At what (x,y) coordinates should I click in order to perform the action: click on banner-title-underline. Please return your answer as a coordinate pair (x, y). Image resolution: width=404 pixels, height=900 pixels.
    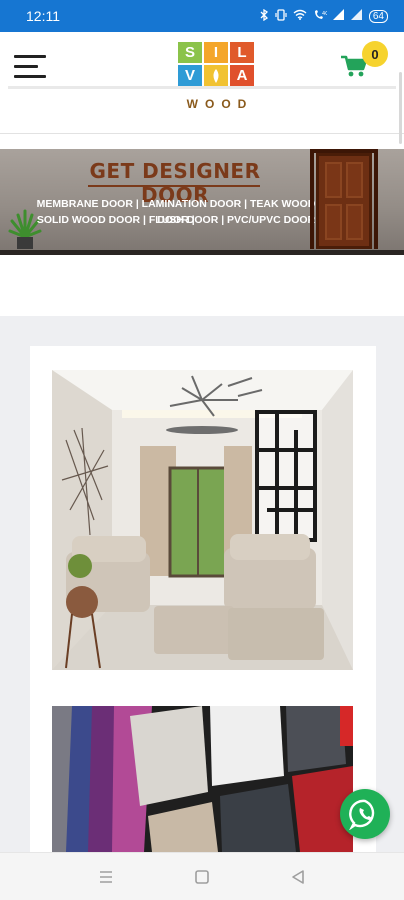
    Looking at the image, I should click on (174, 186).